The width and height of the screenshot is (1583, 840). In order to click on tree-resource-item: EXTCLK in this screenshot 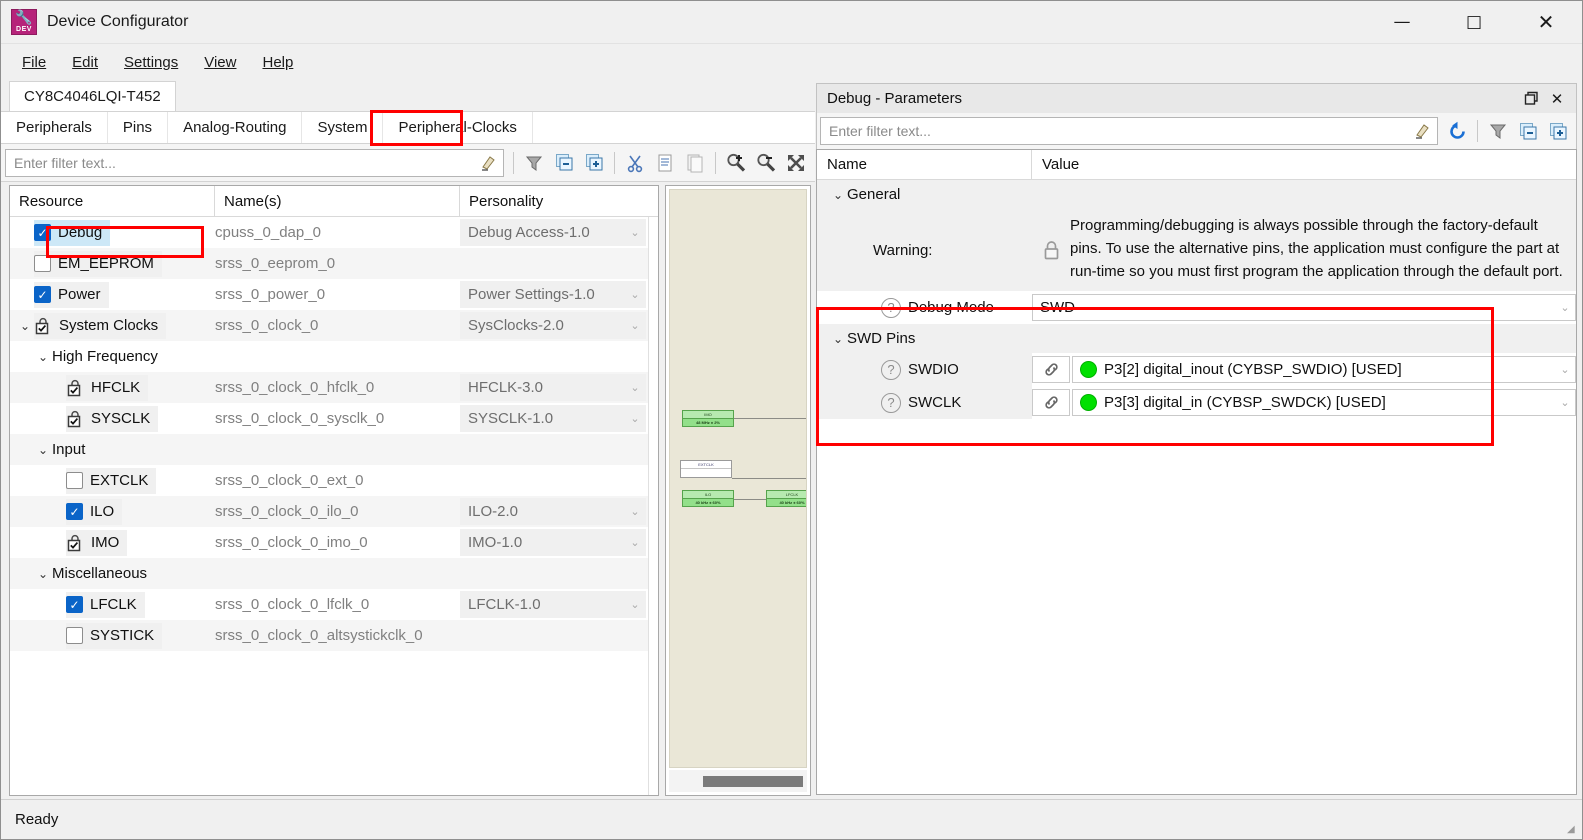, I will do `click(111, 480)`.